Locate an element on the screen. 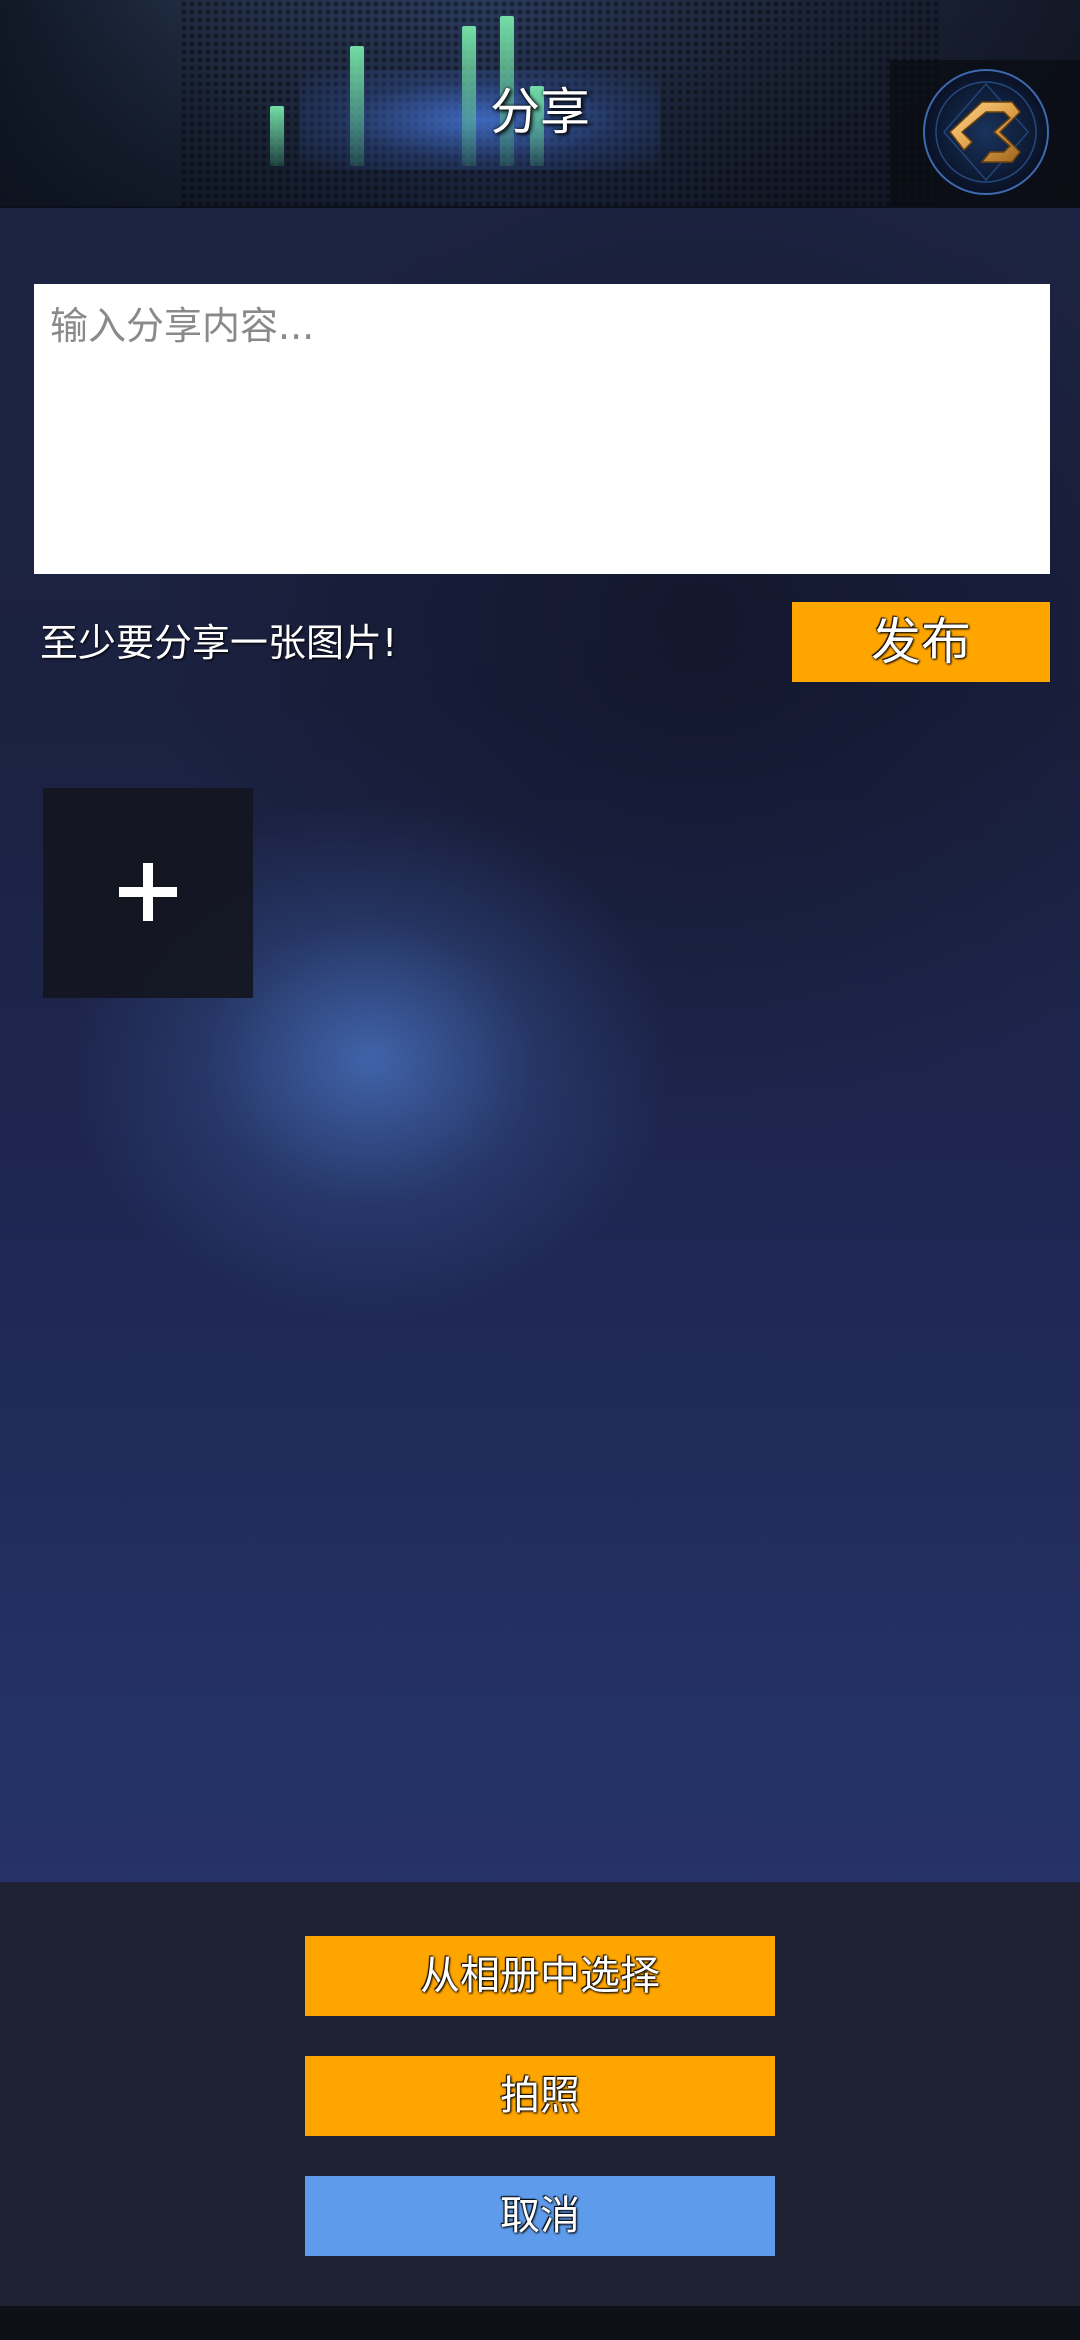 Image resolution: width=1080 pixels, height=2340 pixels. hint-text: 至少要分享一张图片! is located at coordinates (219, 643).